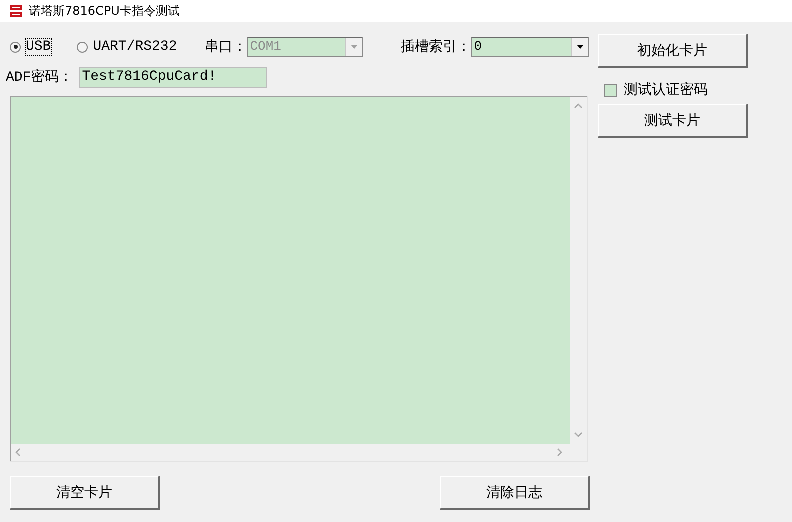  Describe the element at coordinates (173, 77) in the screenshot. I see `adf-password-field: Test7816CpuCard!` at that location.